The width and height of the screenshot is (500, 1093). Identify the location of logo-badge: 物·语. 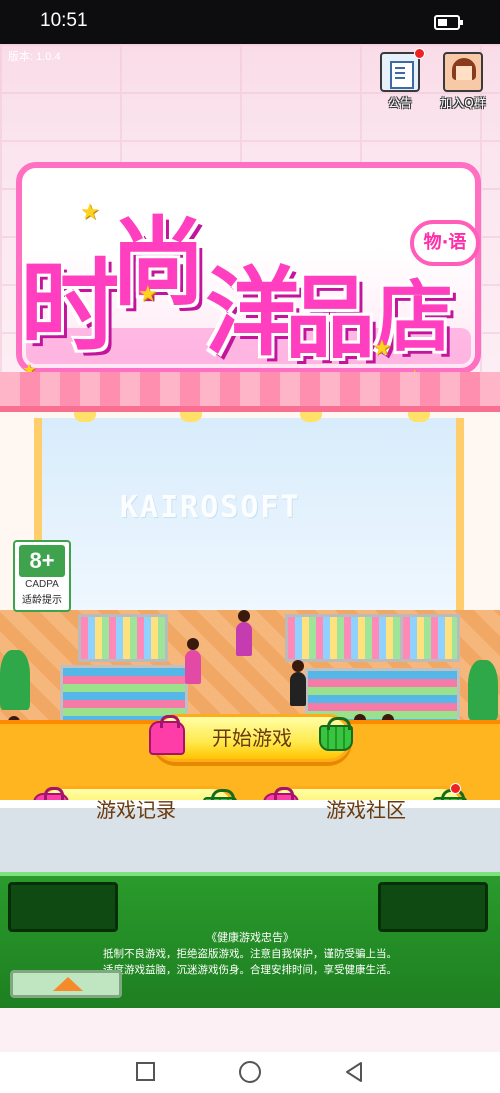
(445, 243).